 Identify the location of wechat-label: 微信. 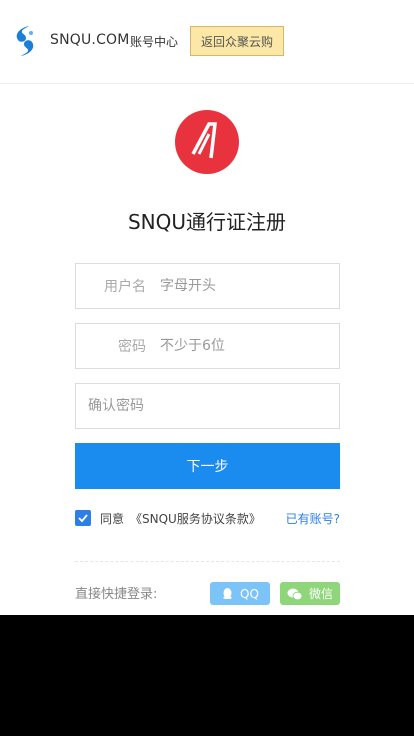
(320, 594).